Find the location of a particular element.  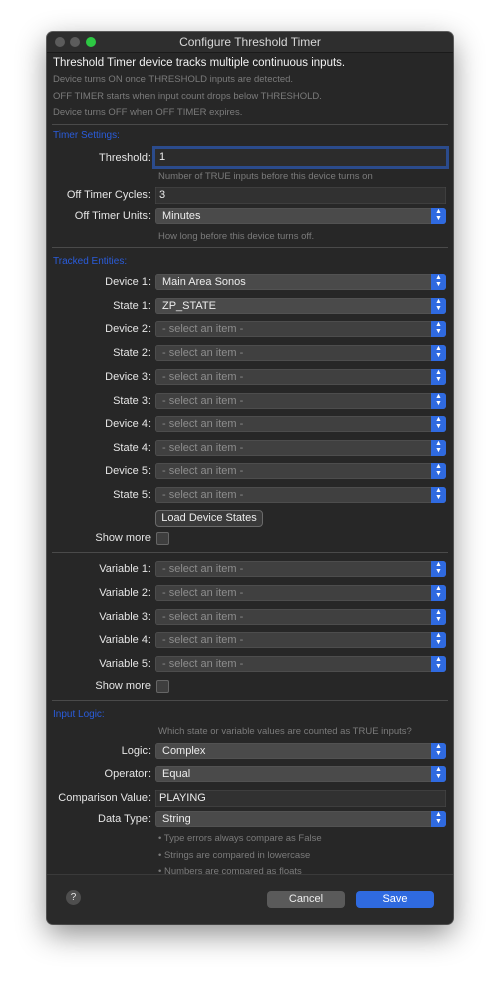

threshold-label: Threshold: is located at coordinates (125, 158).